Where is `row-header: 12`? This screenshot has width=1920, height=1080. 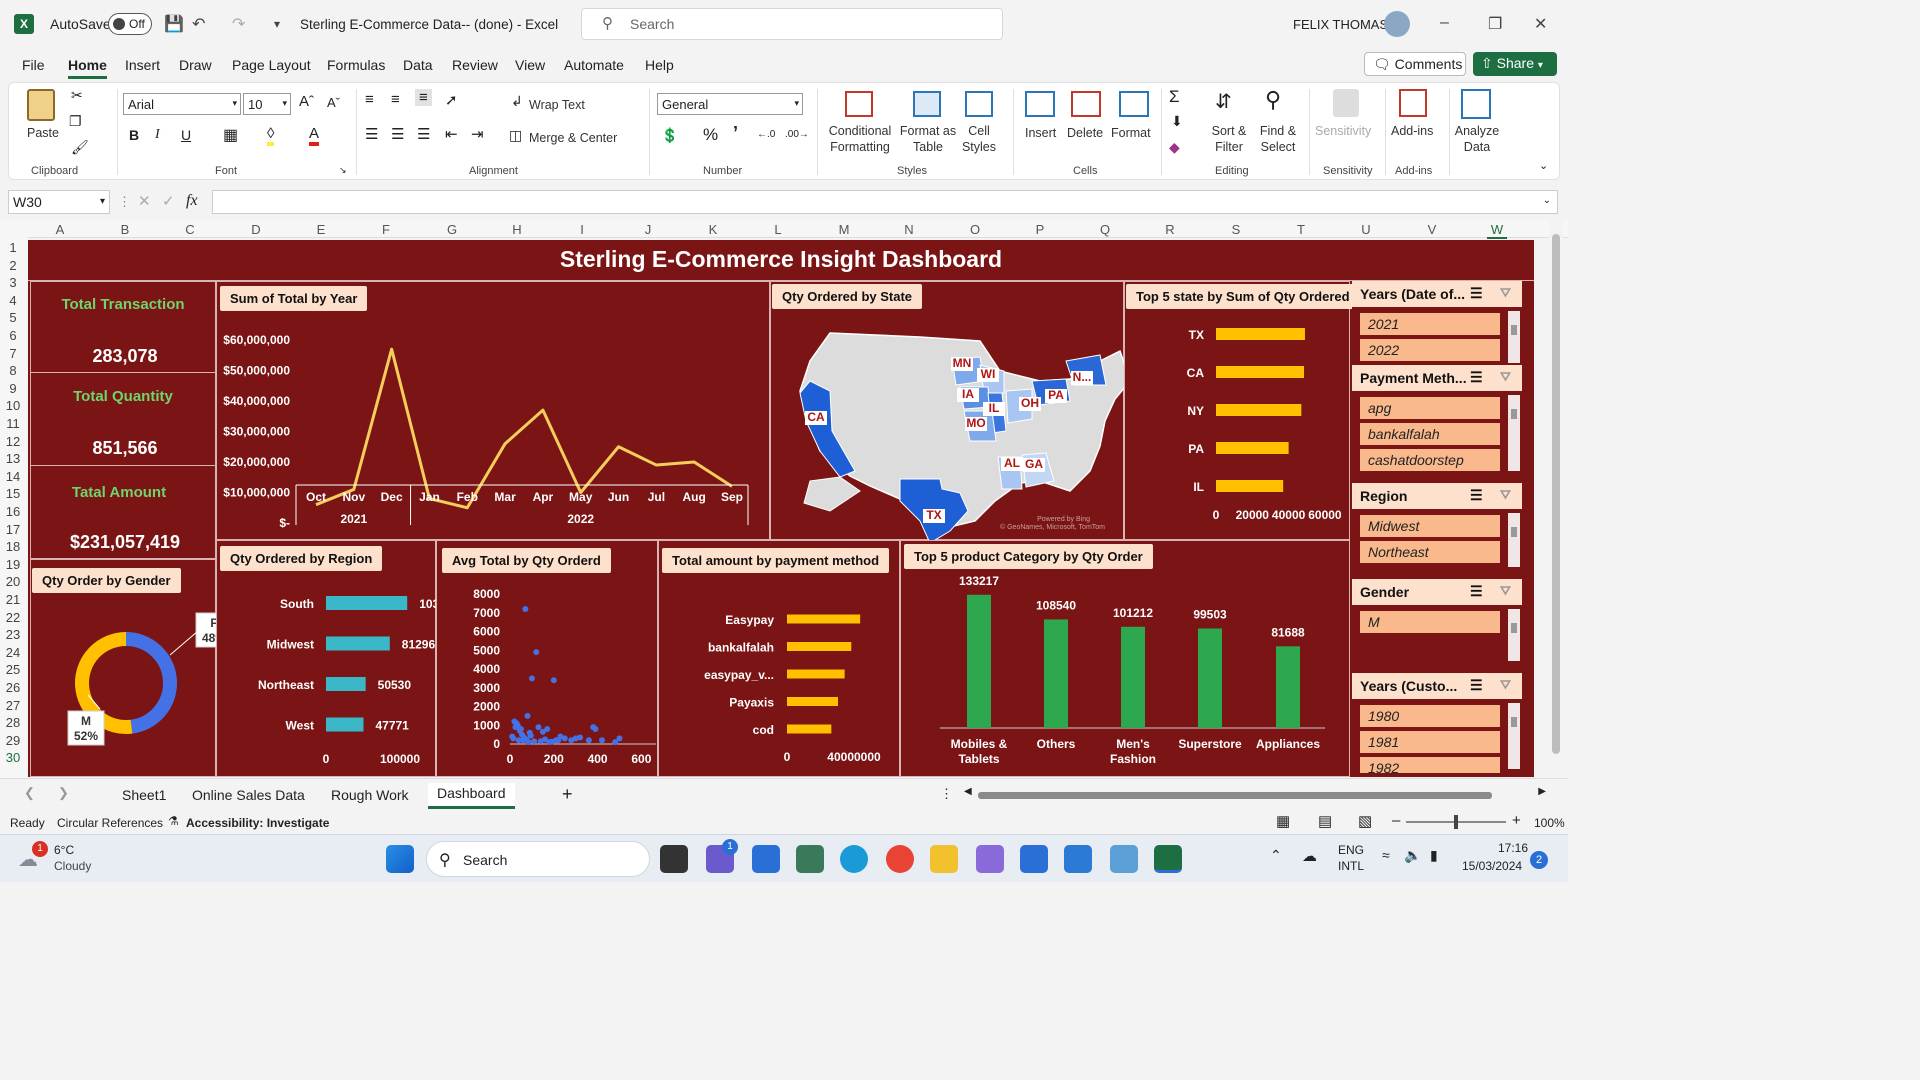
row-header: 12 is located at coordinates (13, 441).